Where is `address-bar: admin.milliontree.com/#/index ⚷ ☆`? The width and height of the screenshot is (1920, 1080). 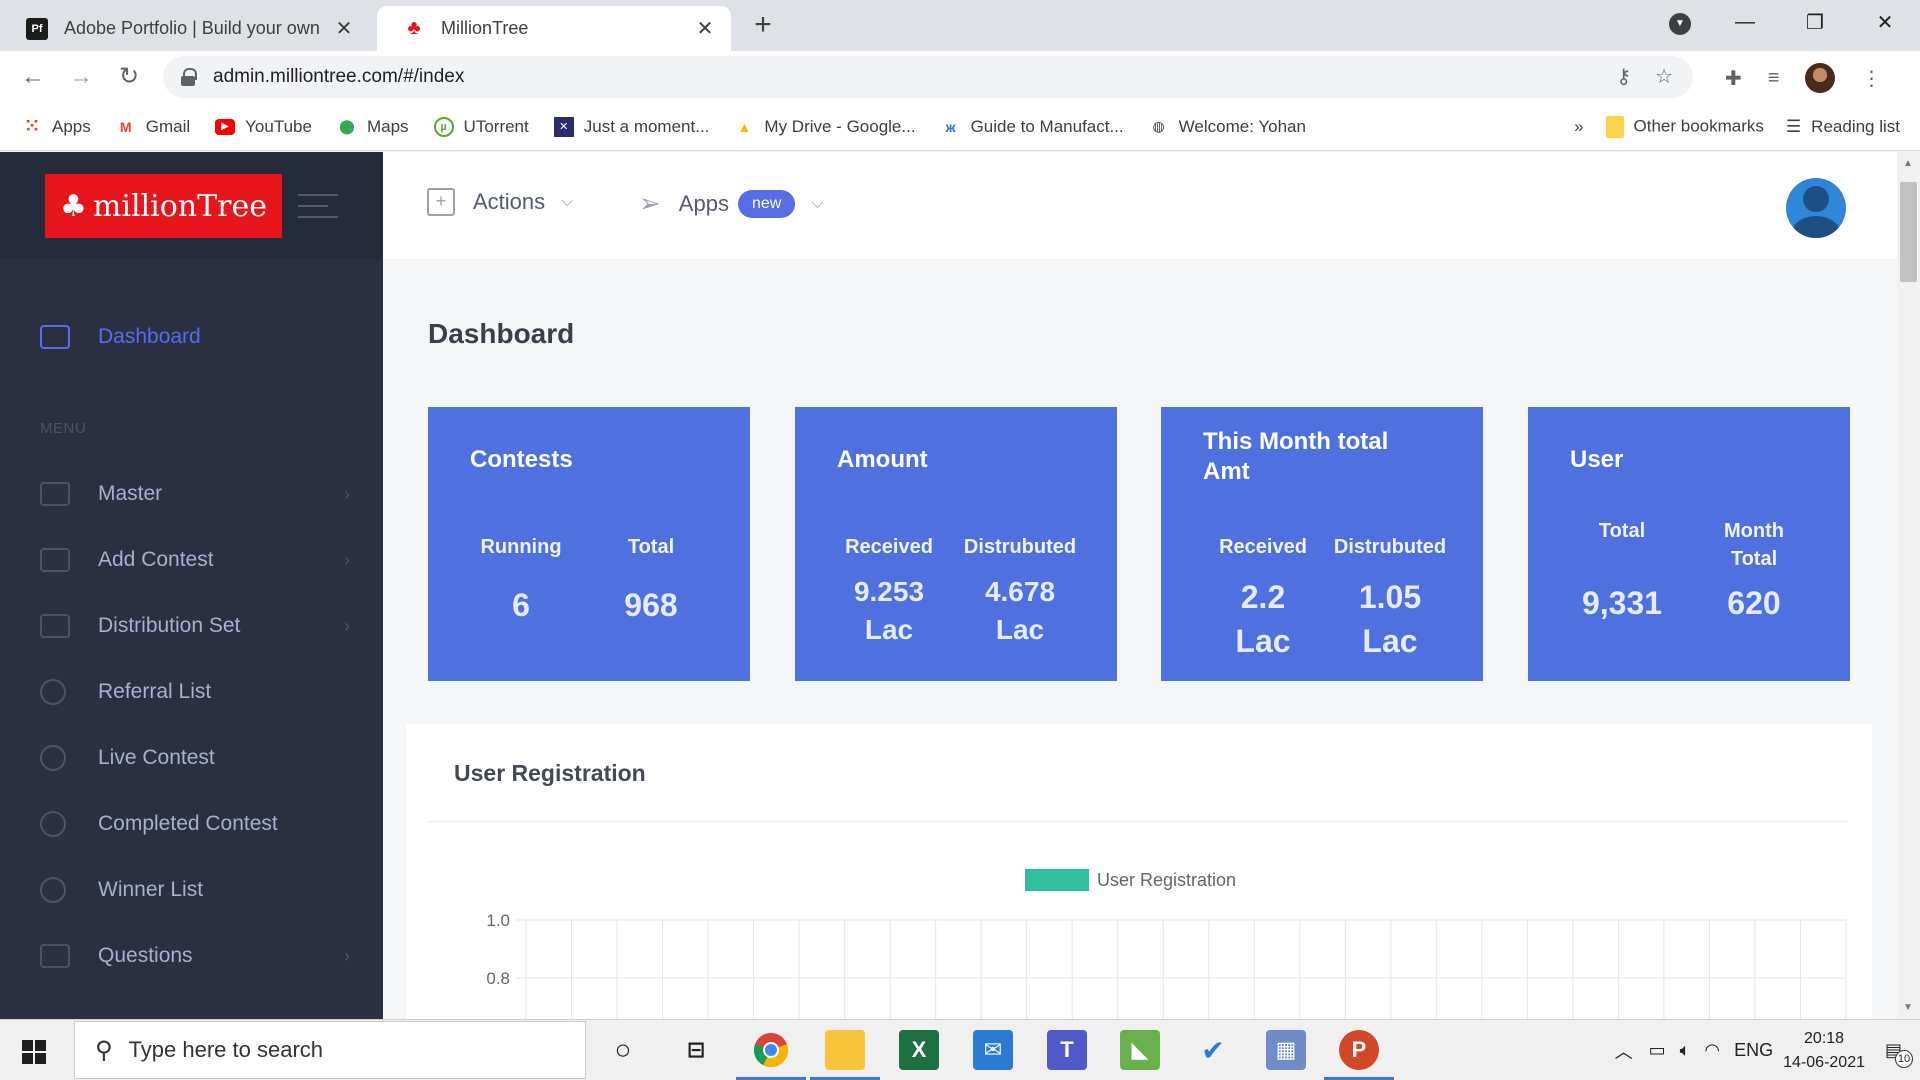
address-bar: admin.milliontree.com/#/index ⚷ ☆ is located at coordinates (928, 77).